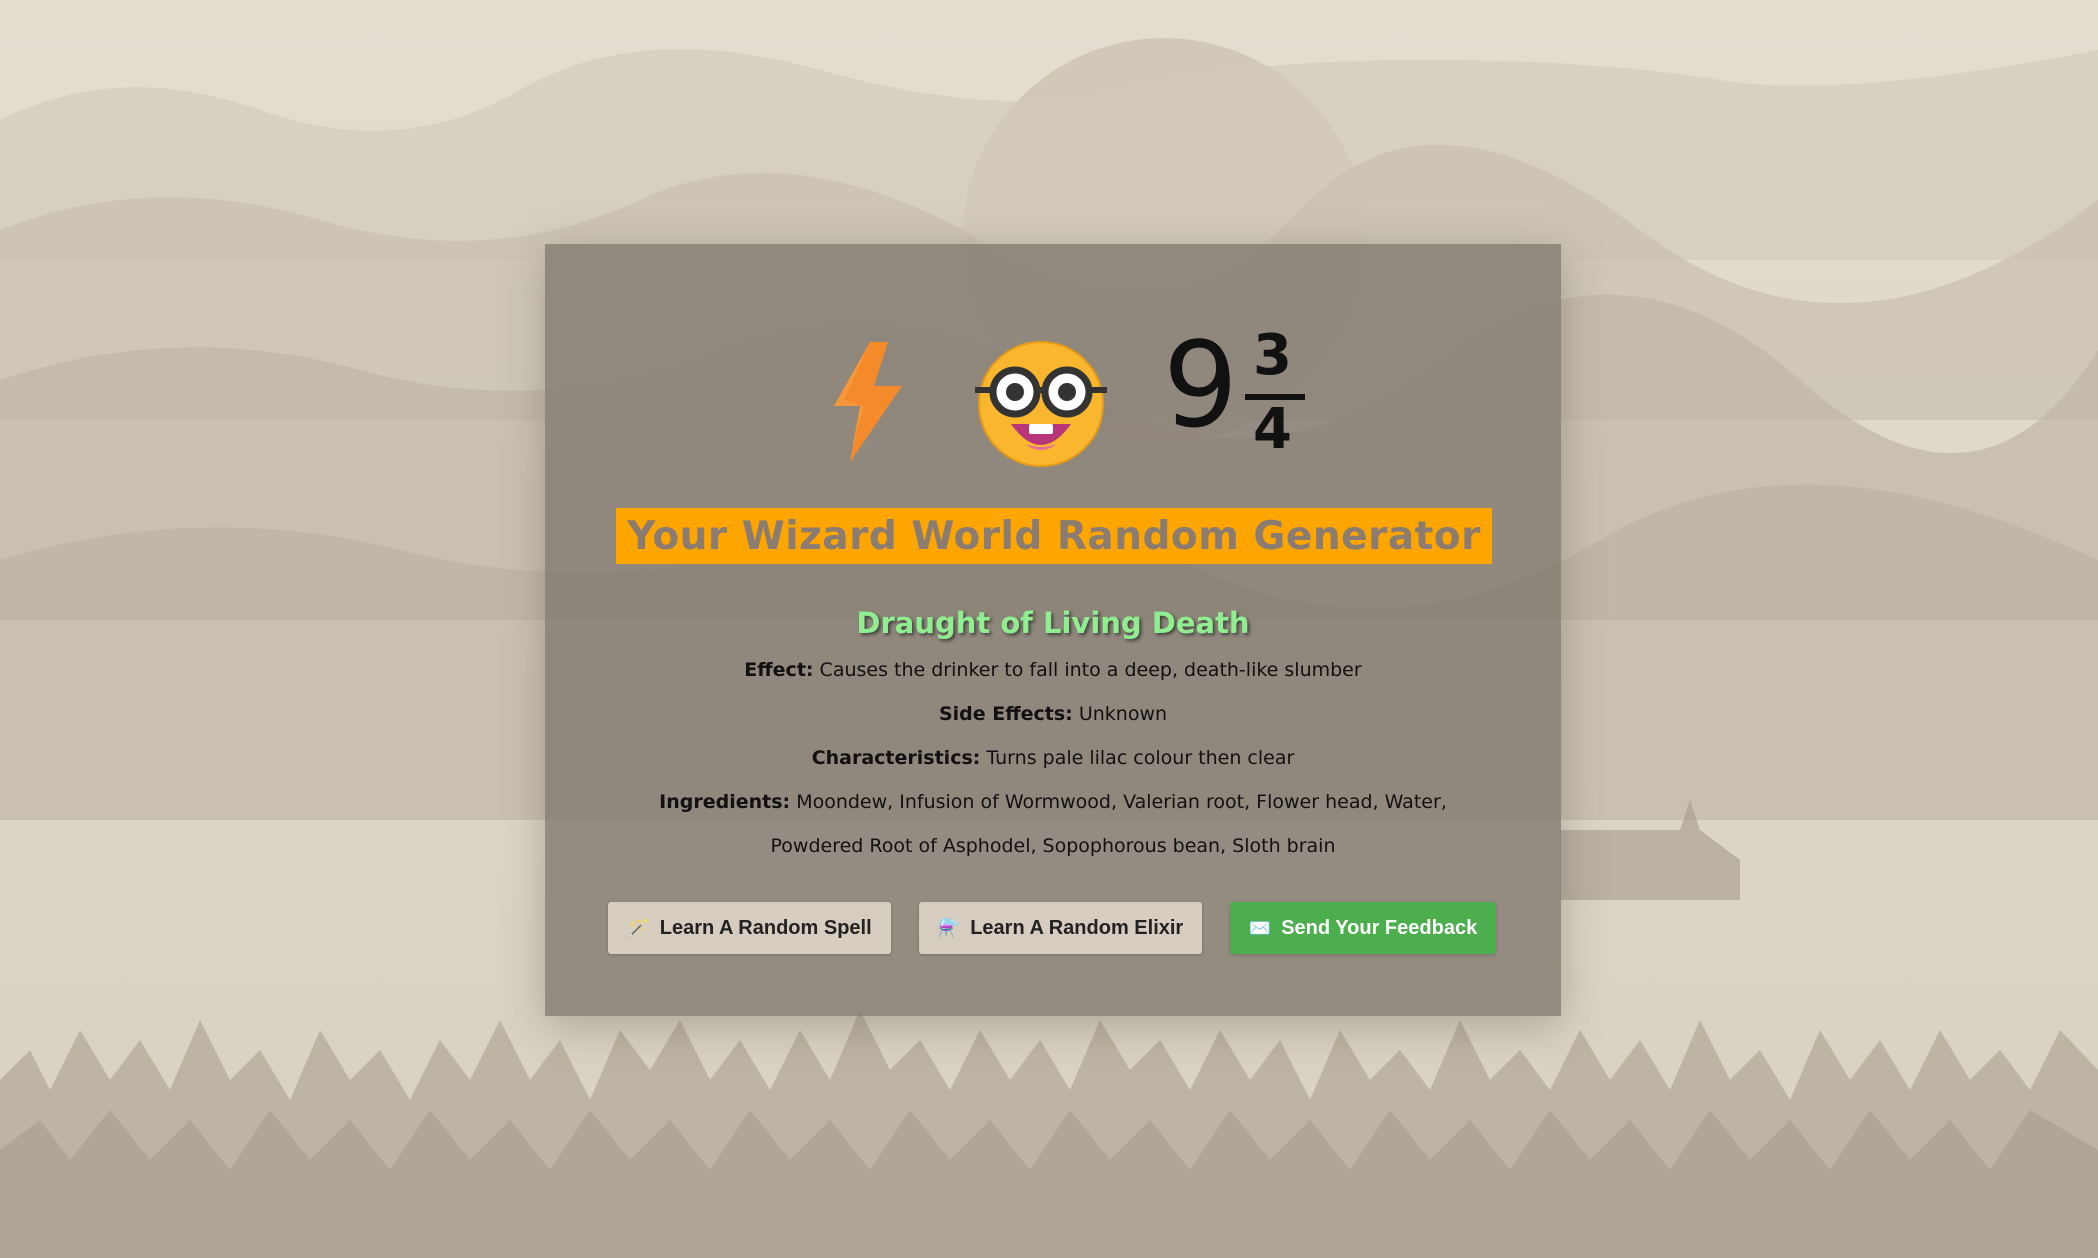 Image resolution: width=2098 pixels, height=1258 pixels. I want to click on elixir-side-effects-value: Unknown, so click(1123, 714).